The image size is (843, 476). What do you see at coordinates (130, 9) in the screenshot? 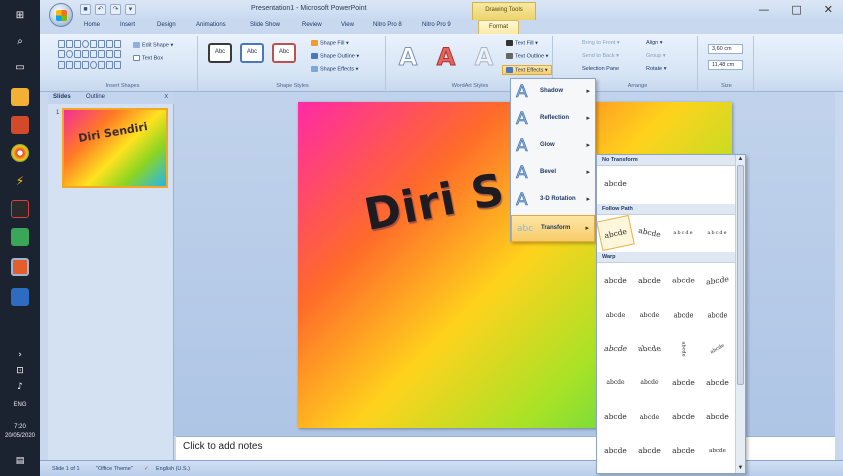
I see `customize-qat-icon: ▾` at bounding box center [130, 9].